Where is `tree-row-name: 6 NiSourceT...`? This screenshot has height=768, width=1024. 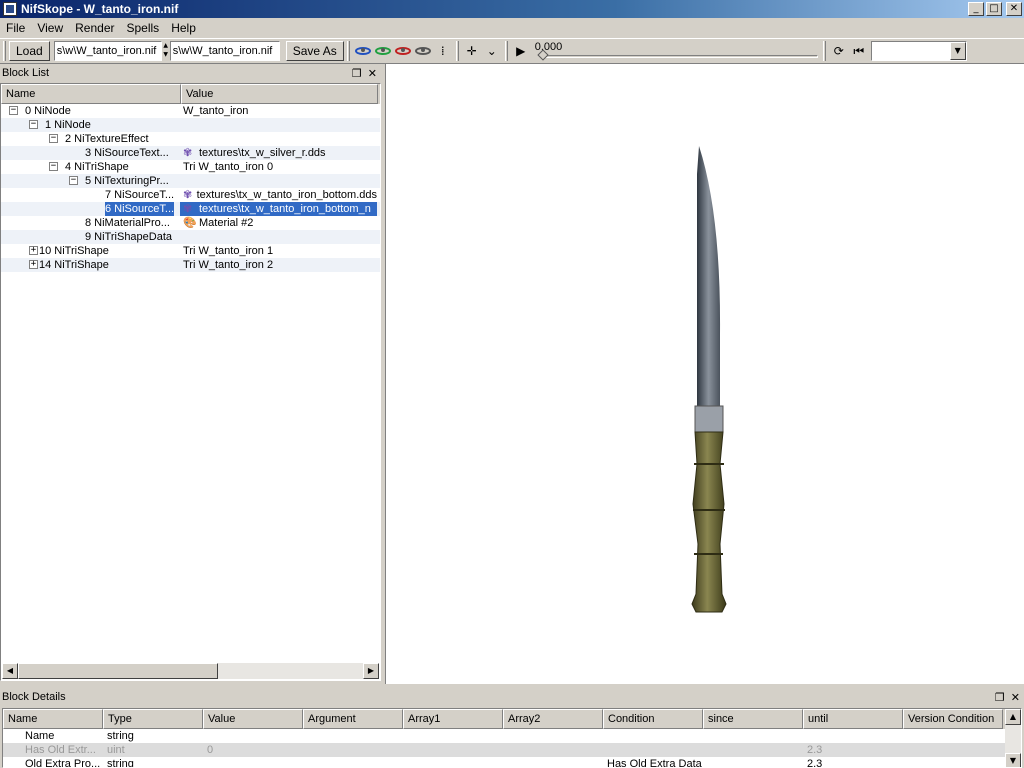
tree-row-name: 6 NiSourceT... is located at coordinates (90, 209).